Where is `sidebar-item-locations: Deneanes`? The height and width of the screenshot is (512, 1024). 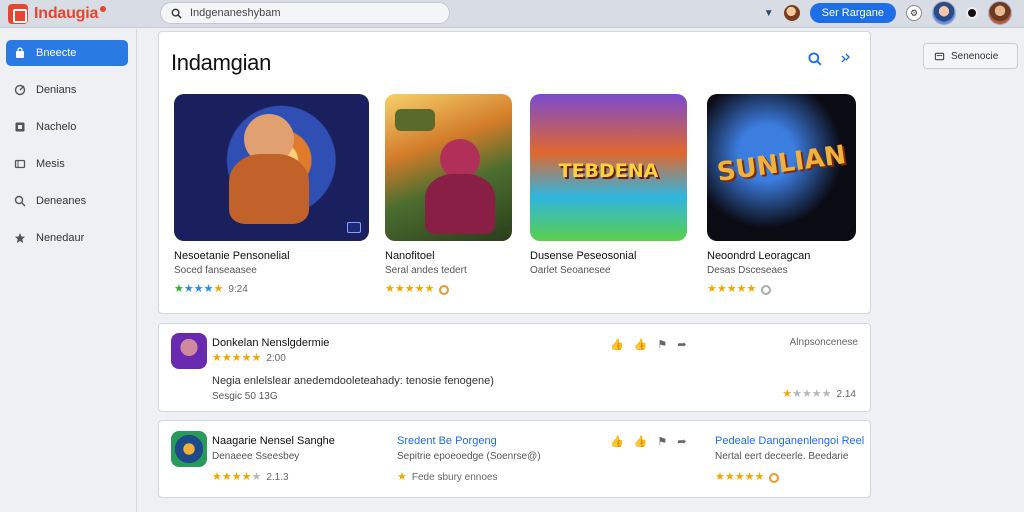 sidebar-item-locations: Deneanes is located at coordinates (67, 201).